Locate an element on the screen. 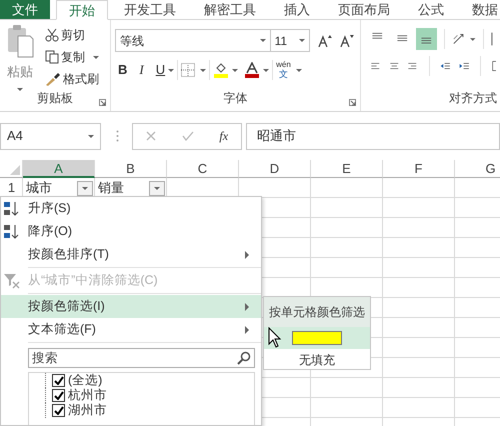 The width and height of the screenshot is (500, 426). group-label: 剪贴板 is located at coordinates (55, 98).